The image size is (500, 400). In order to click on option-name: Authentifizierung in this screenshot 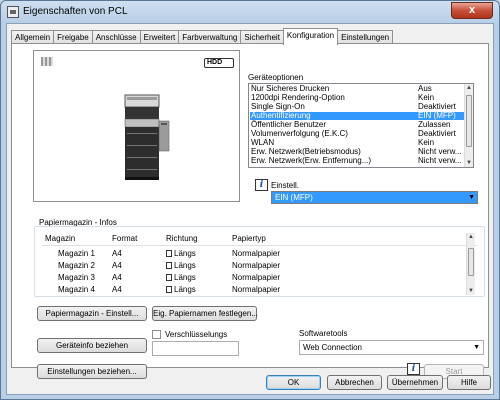, I will do `click(281, 115)`.